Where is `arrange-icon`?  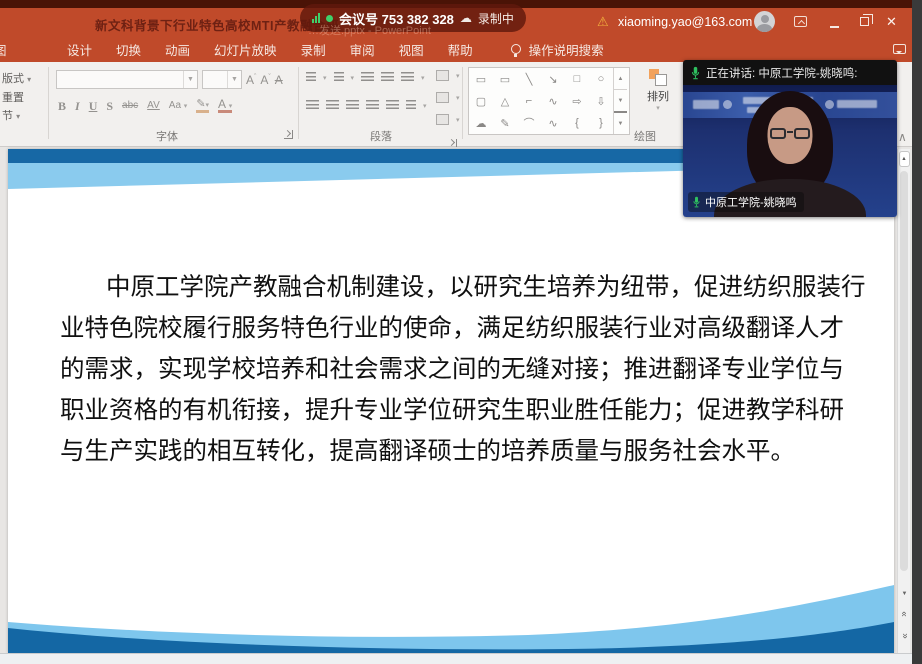
arrange-icon is located at coordinates (658, 77).